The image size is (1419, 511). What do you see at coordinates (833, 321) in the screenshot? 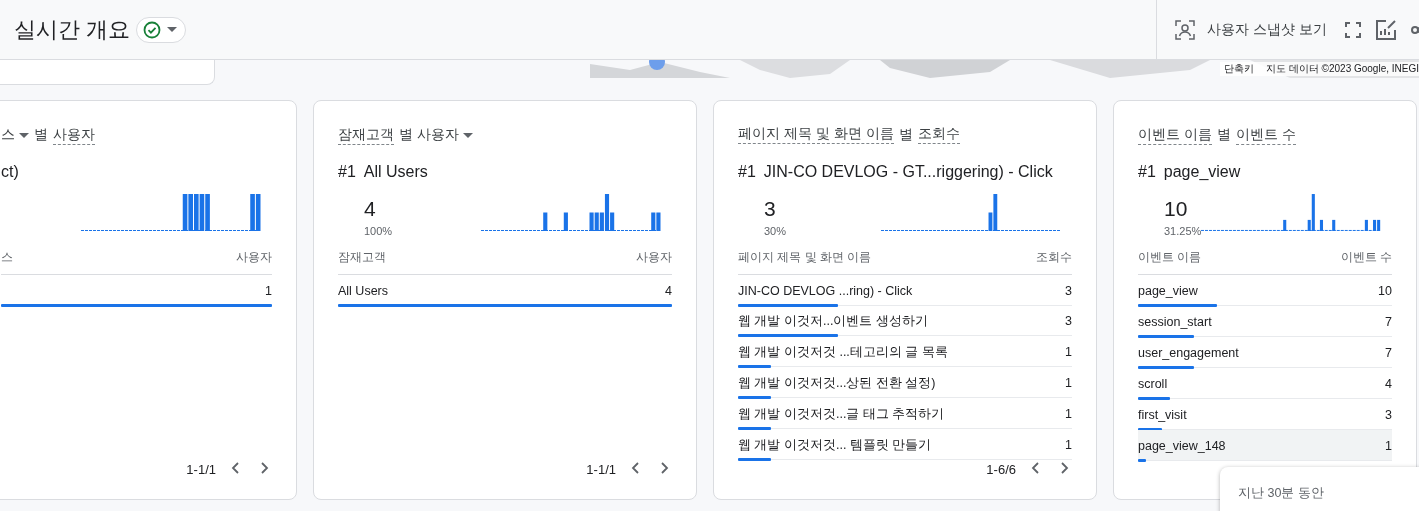
I see `table-cell-text: 웹 개발 이것저...이벤트 생성하기` at bounding box center [833, 321].